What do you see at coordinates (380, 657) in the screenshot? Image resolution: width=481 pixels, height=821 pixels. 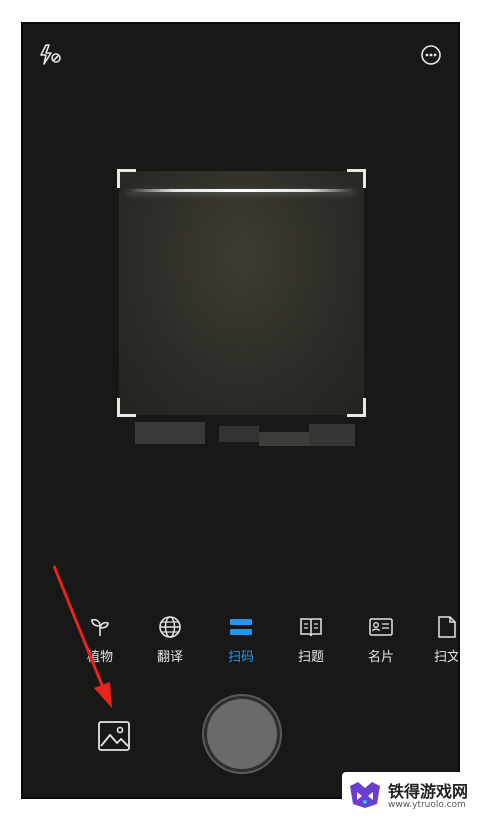 I see `mode-label: 名片` at bounding box center [380, 657].